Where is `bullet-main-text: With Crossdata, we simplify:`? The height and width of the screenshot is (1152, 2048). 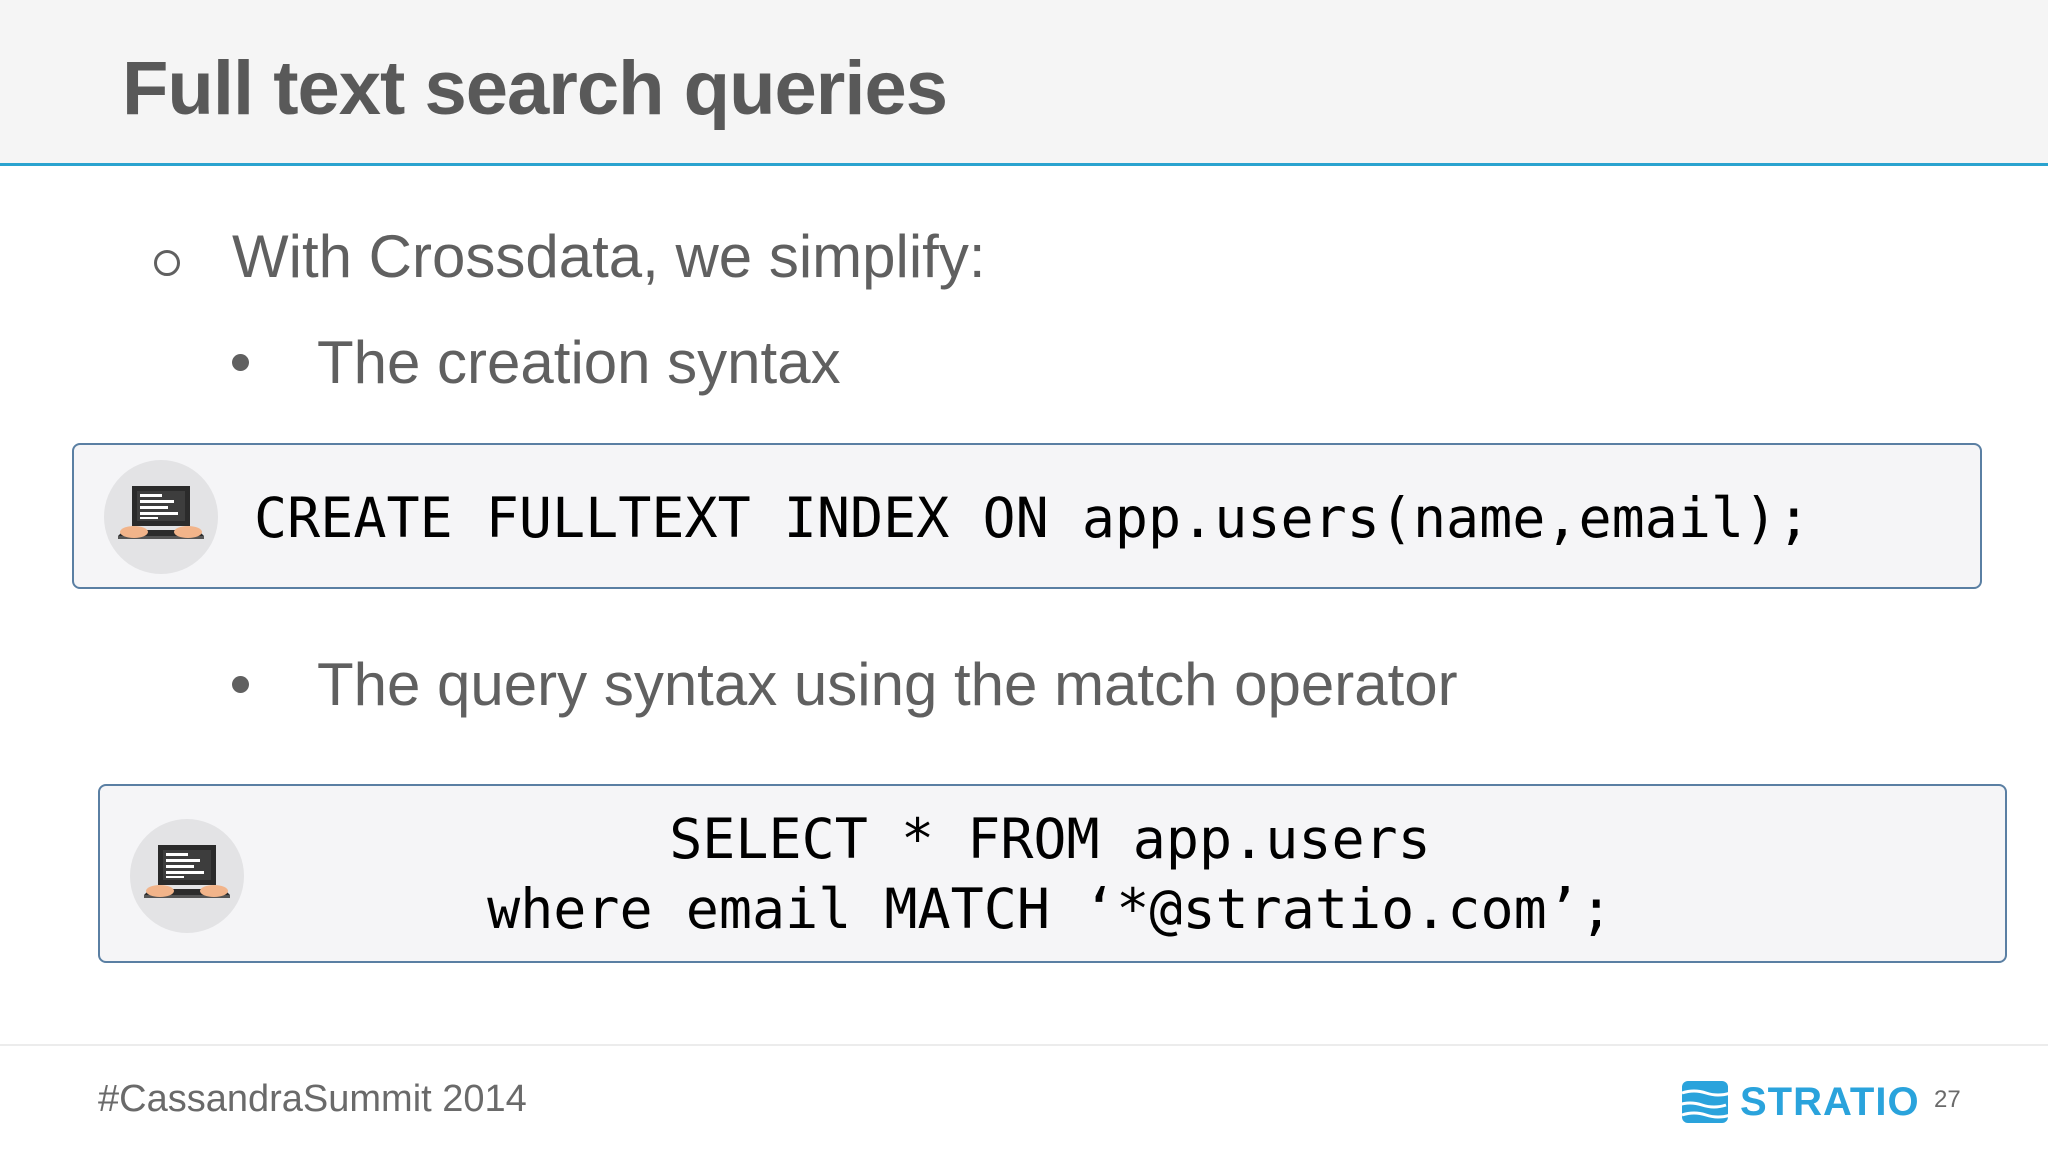
bullet-main-text: With Crossdata, we simplify: is located at coordinates (609, 256).